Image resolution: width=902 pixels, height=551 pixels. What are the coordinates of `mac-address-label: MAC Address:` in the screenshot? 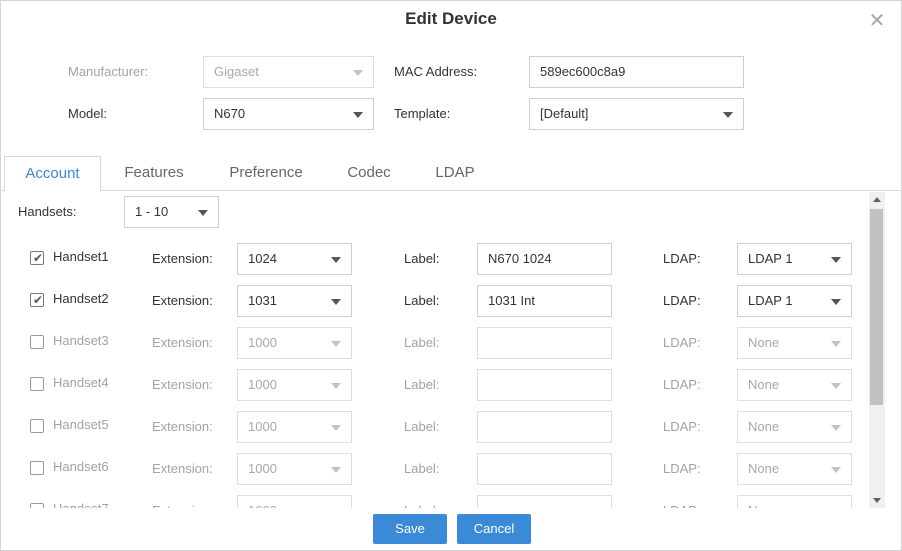 It's located at (436, 71).